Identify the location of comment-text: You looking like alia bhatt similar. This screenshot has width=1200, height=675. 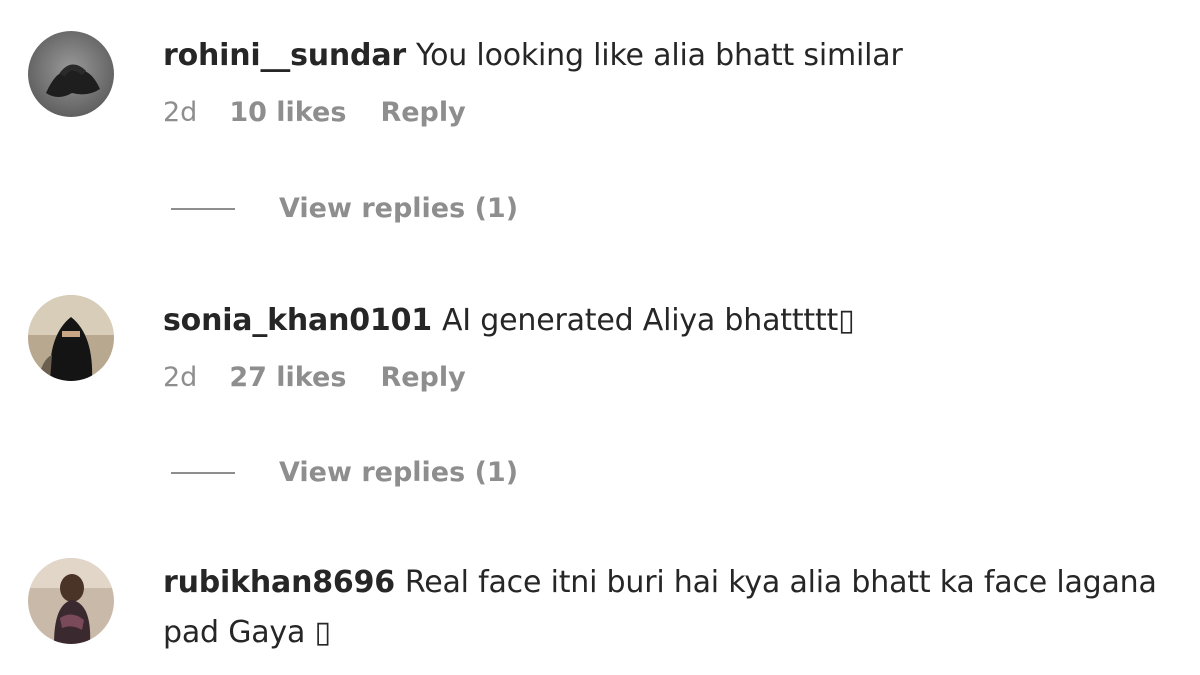
(659, 55).